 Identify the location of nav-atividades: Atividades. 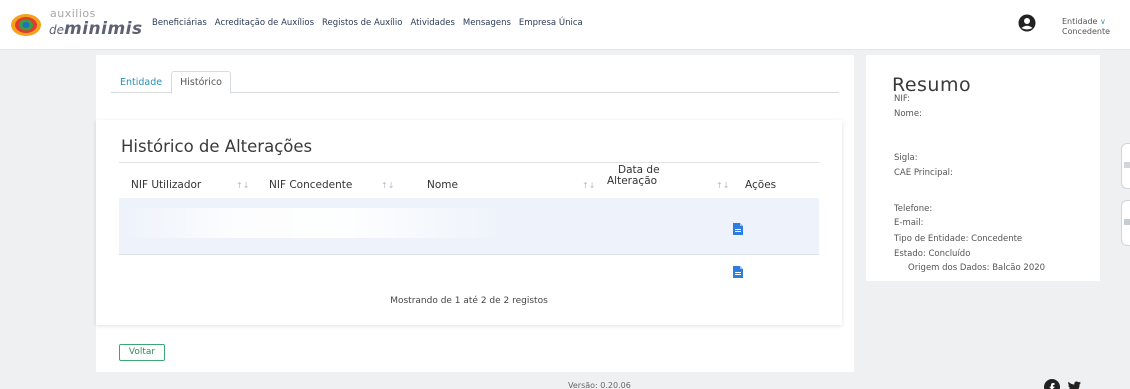
(432, 23).